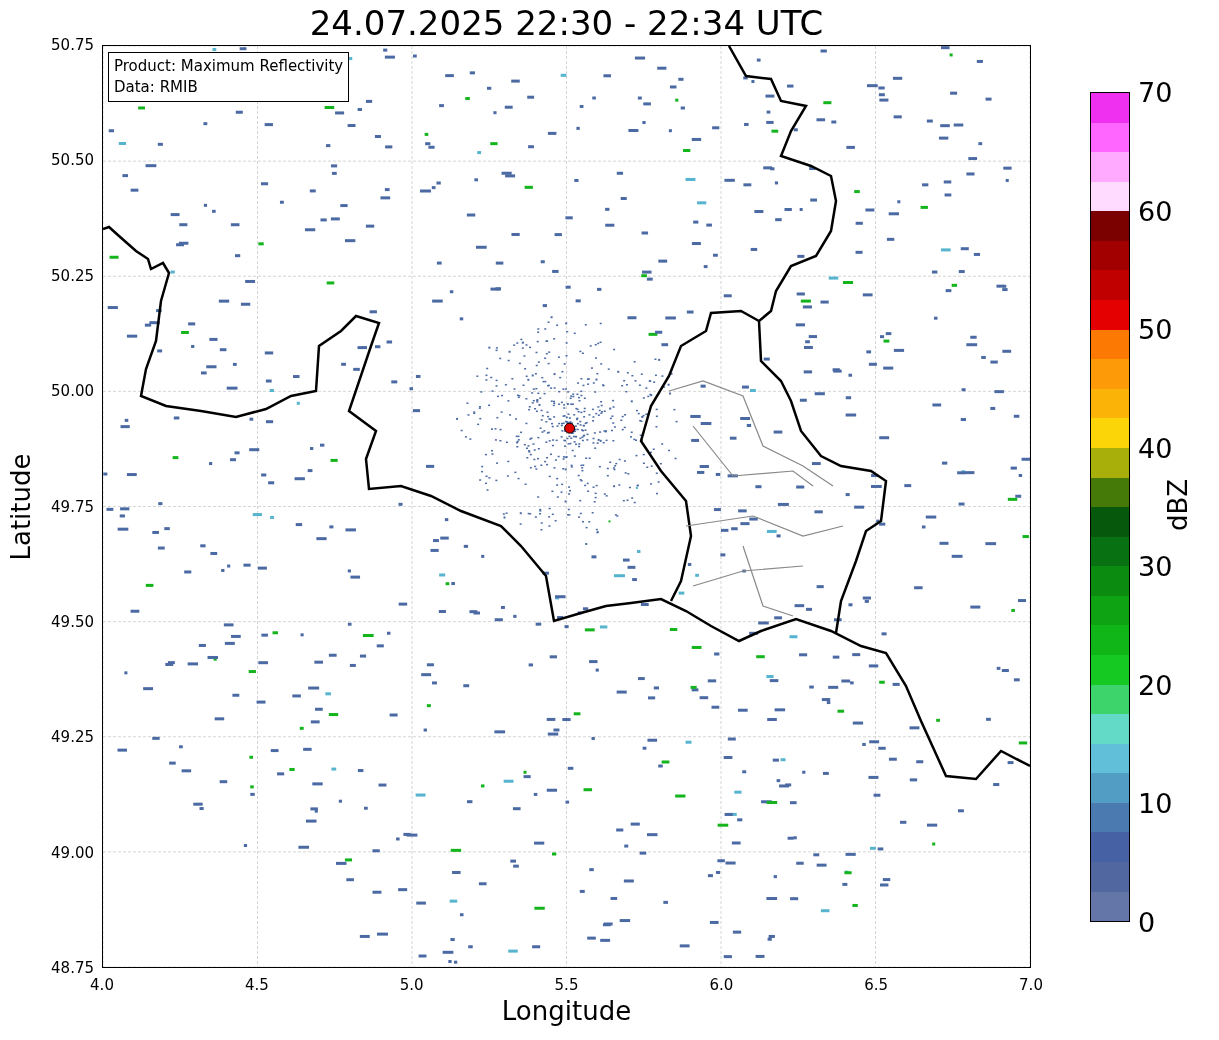 The width and height of the screenshot is (1219, 1040). Describe the element at coordinates (1155, 92) in the screenshot. I see `colorbar-tick-label: 70` at that location.